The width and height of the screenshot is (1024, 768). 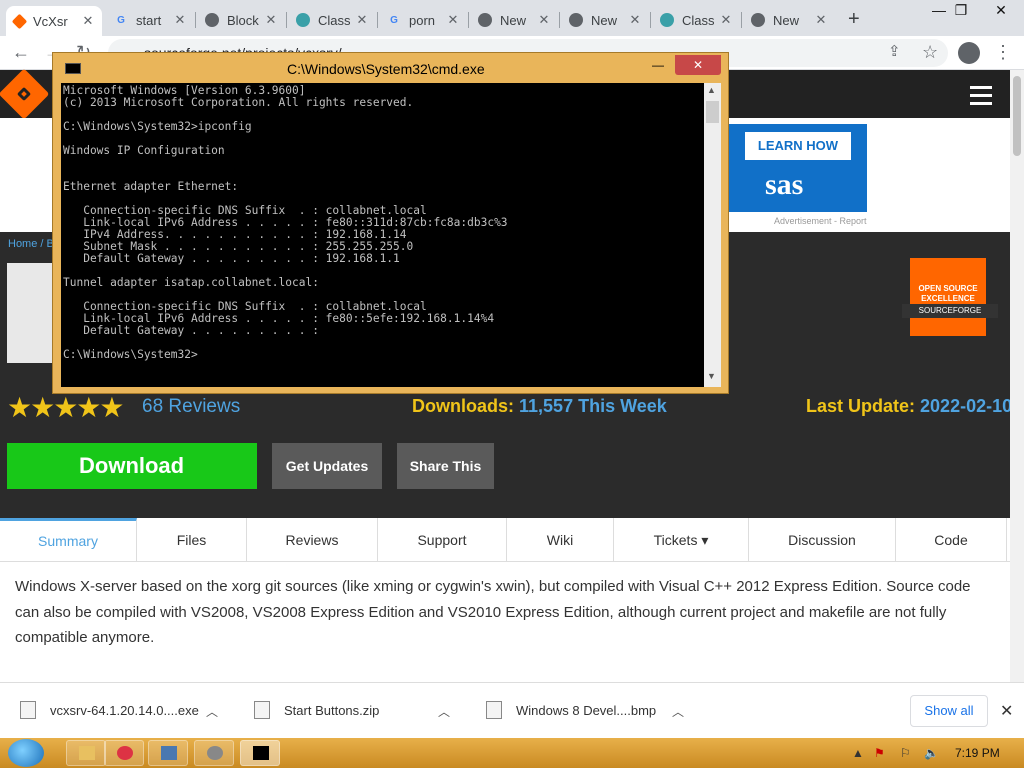 I want to click on tab-discussion: Discussion, so click(x=822, y=540).